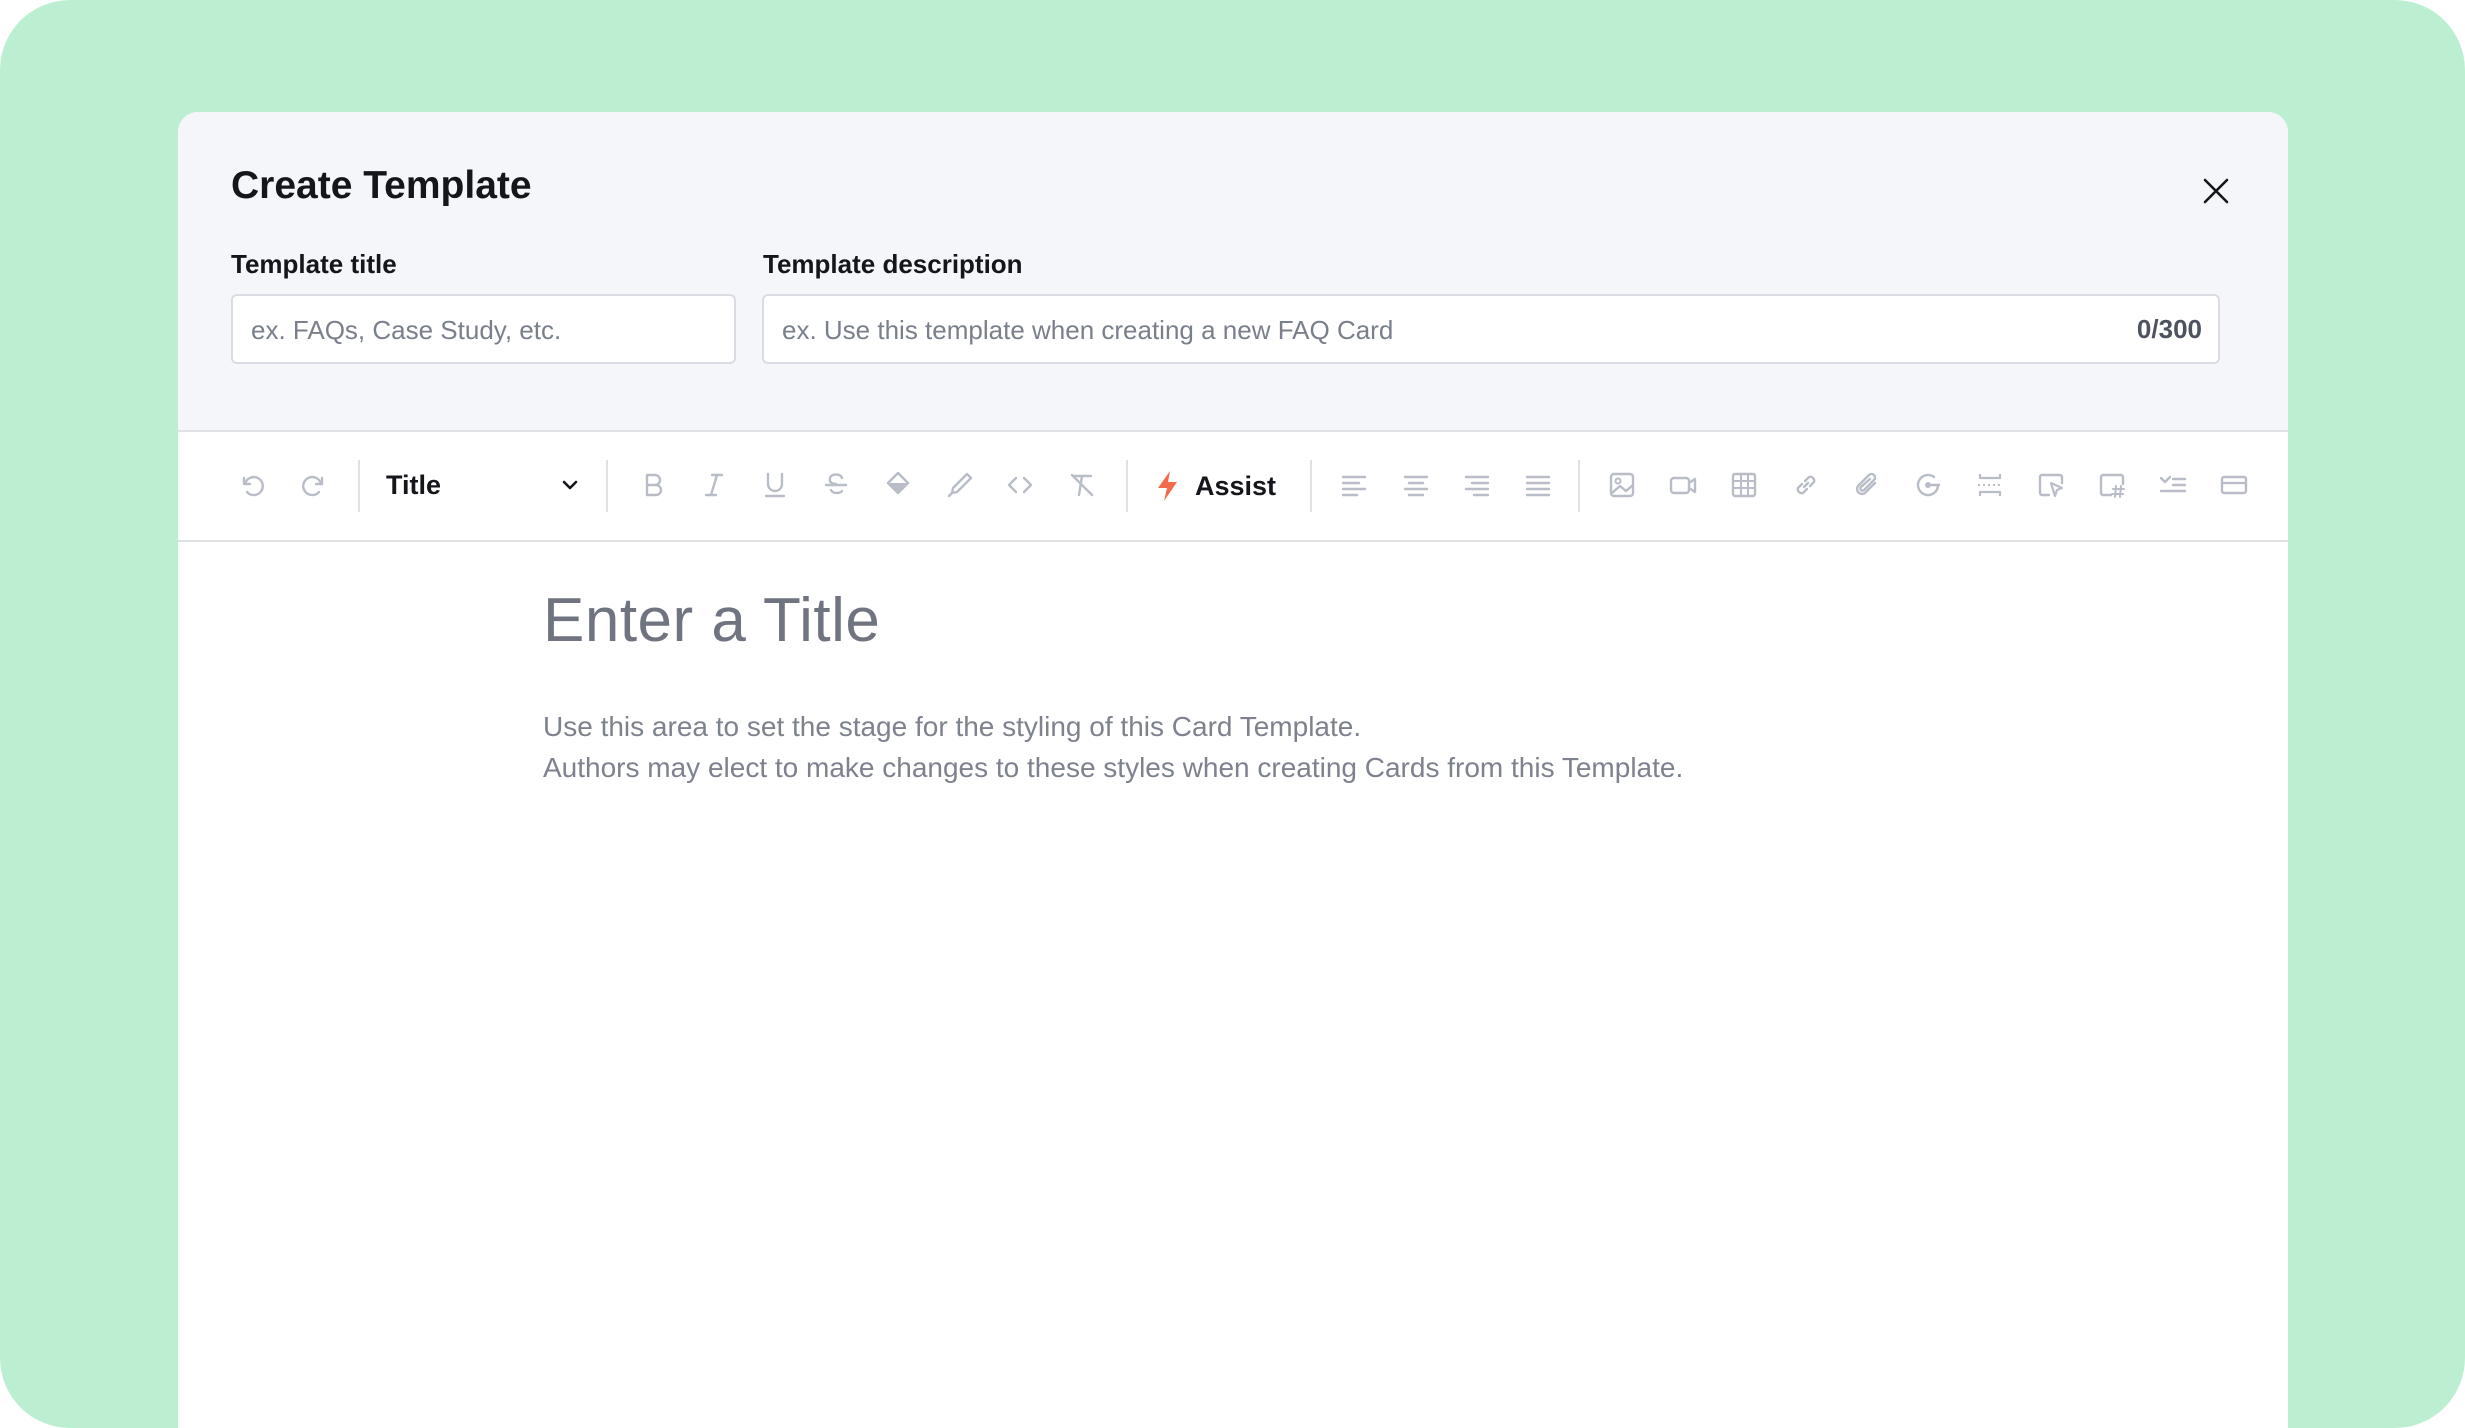 The width and height of the screenshot is (2465, 1428). I want to click on bold-button, so click(653, 485).